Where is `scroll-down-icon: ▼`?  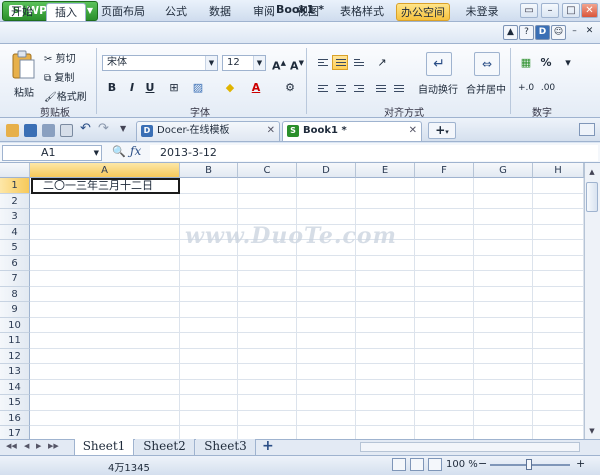 scroll-down-icon: ▼ is located at coordinates (592, 431).